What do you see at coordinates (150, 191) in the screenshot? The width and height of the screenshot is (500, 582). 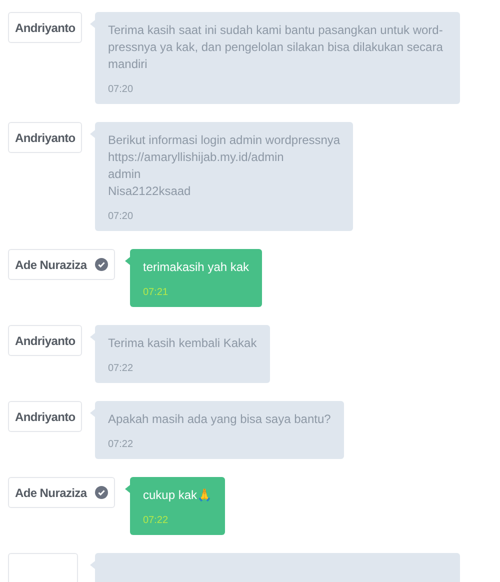 I see `message-text: Nisa2122ksaad` at bounding box center [150, 191].